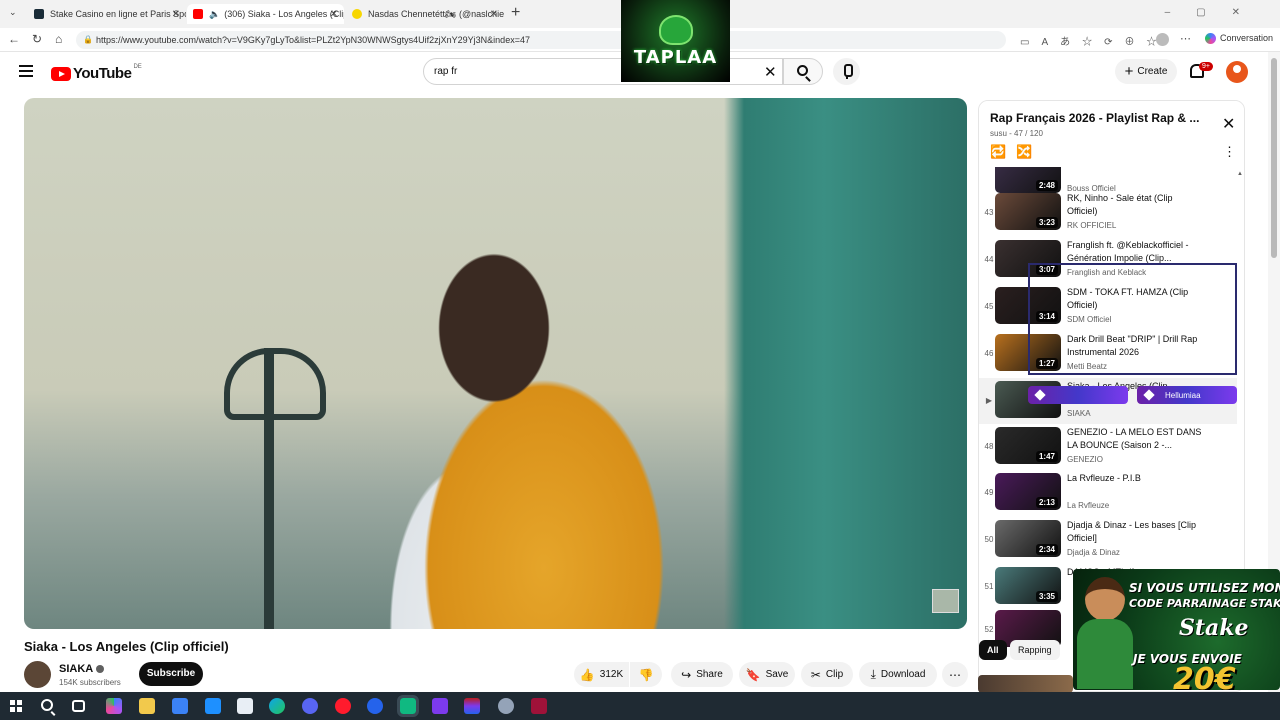  I want to click on thumbs-down-icon: 👎, so click(646, 674).